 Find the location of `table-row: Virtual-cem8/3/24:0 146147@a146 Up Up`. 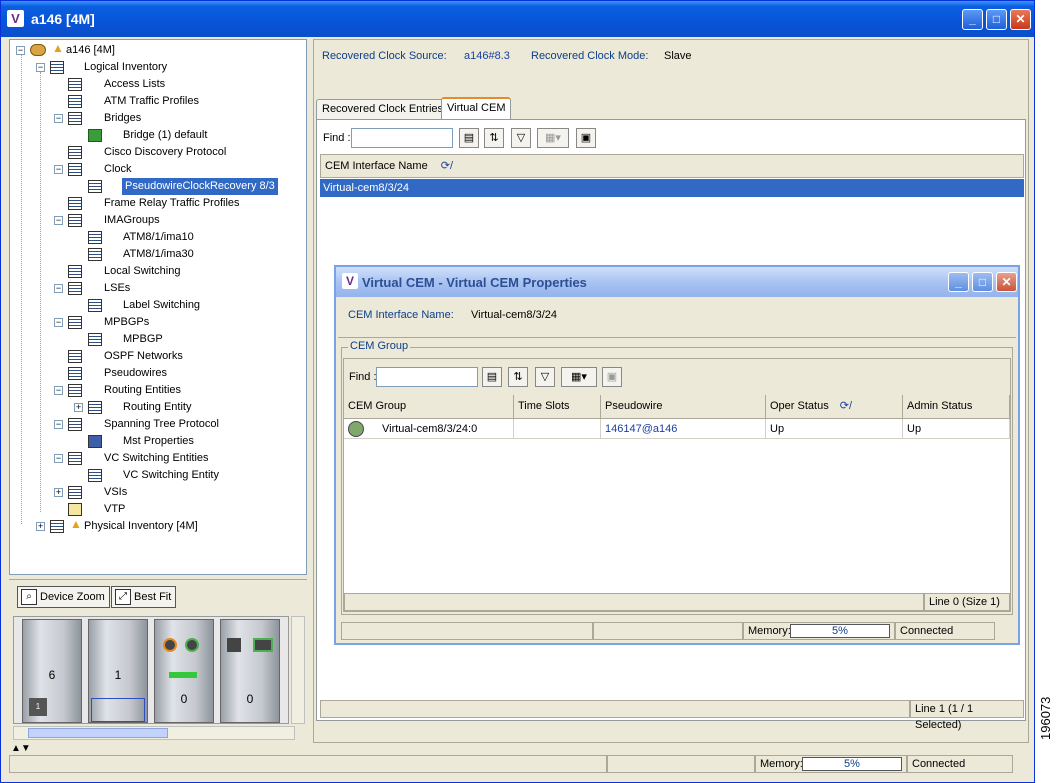

table-row: Virtual-cem8/3/24:0 146147@a146 Up Up is located at coordinates (677, 429).